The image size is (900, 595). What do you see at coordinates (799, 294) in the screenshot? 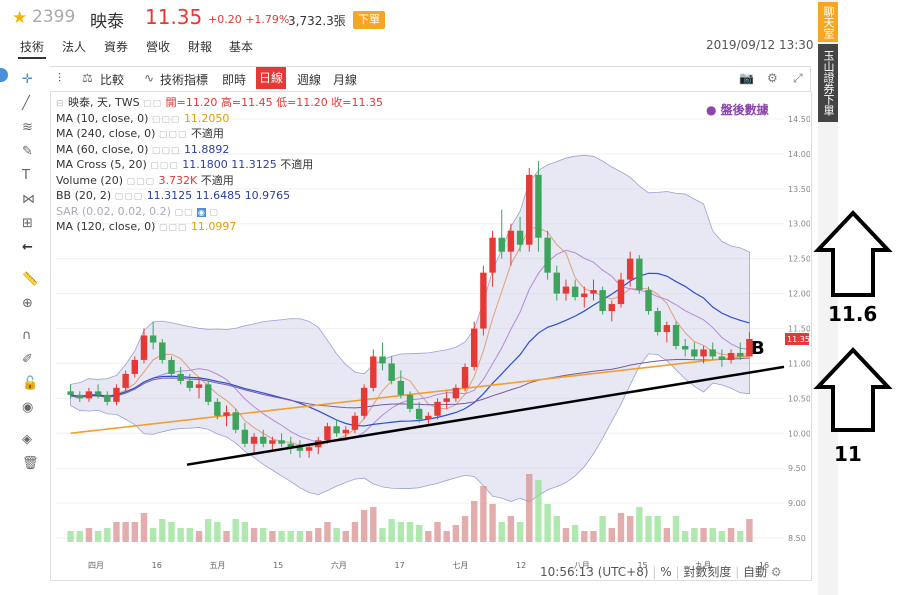
I see `y-tick-label: 12.00` at bounding box center [799, 294].